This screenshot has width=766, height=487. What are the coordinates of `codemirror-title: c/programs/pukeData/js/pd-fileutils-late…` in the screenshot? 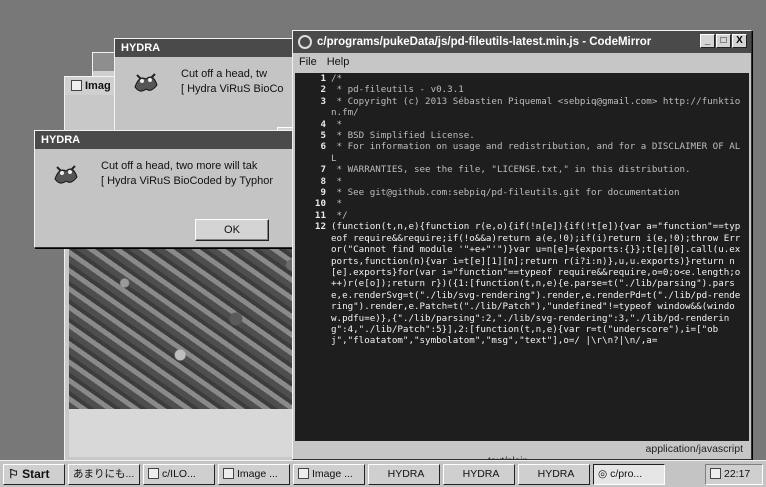 It's located at (484, 42).